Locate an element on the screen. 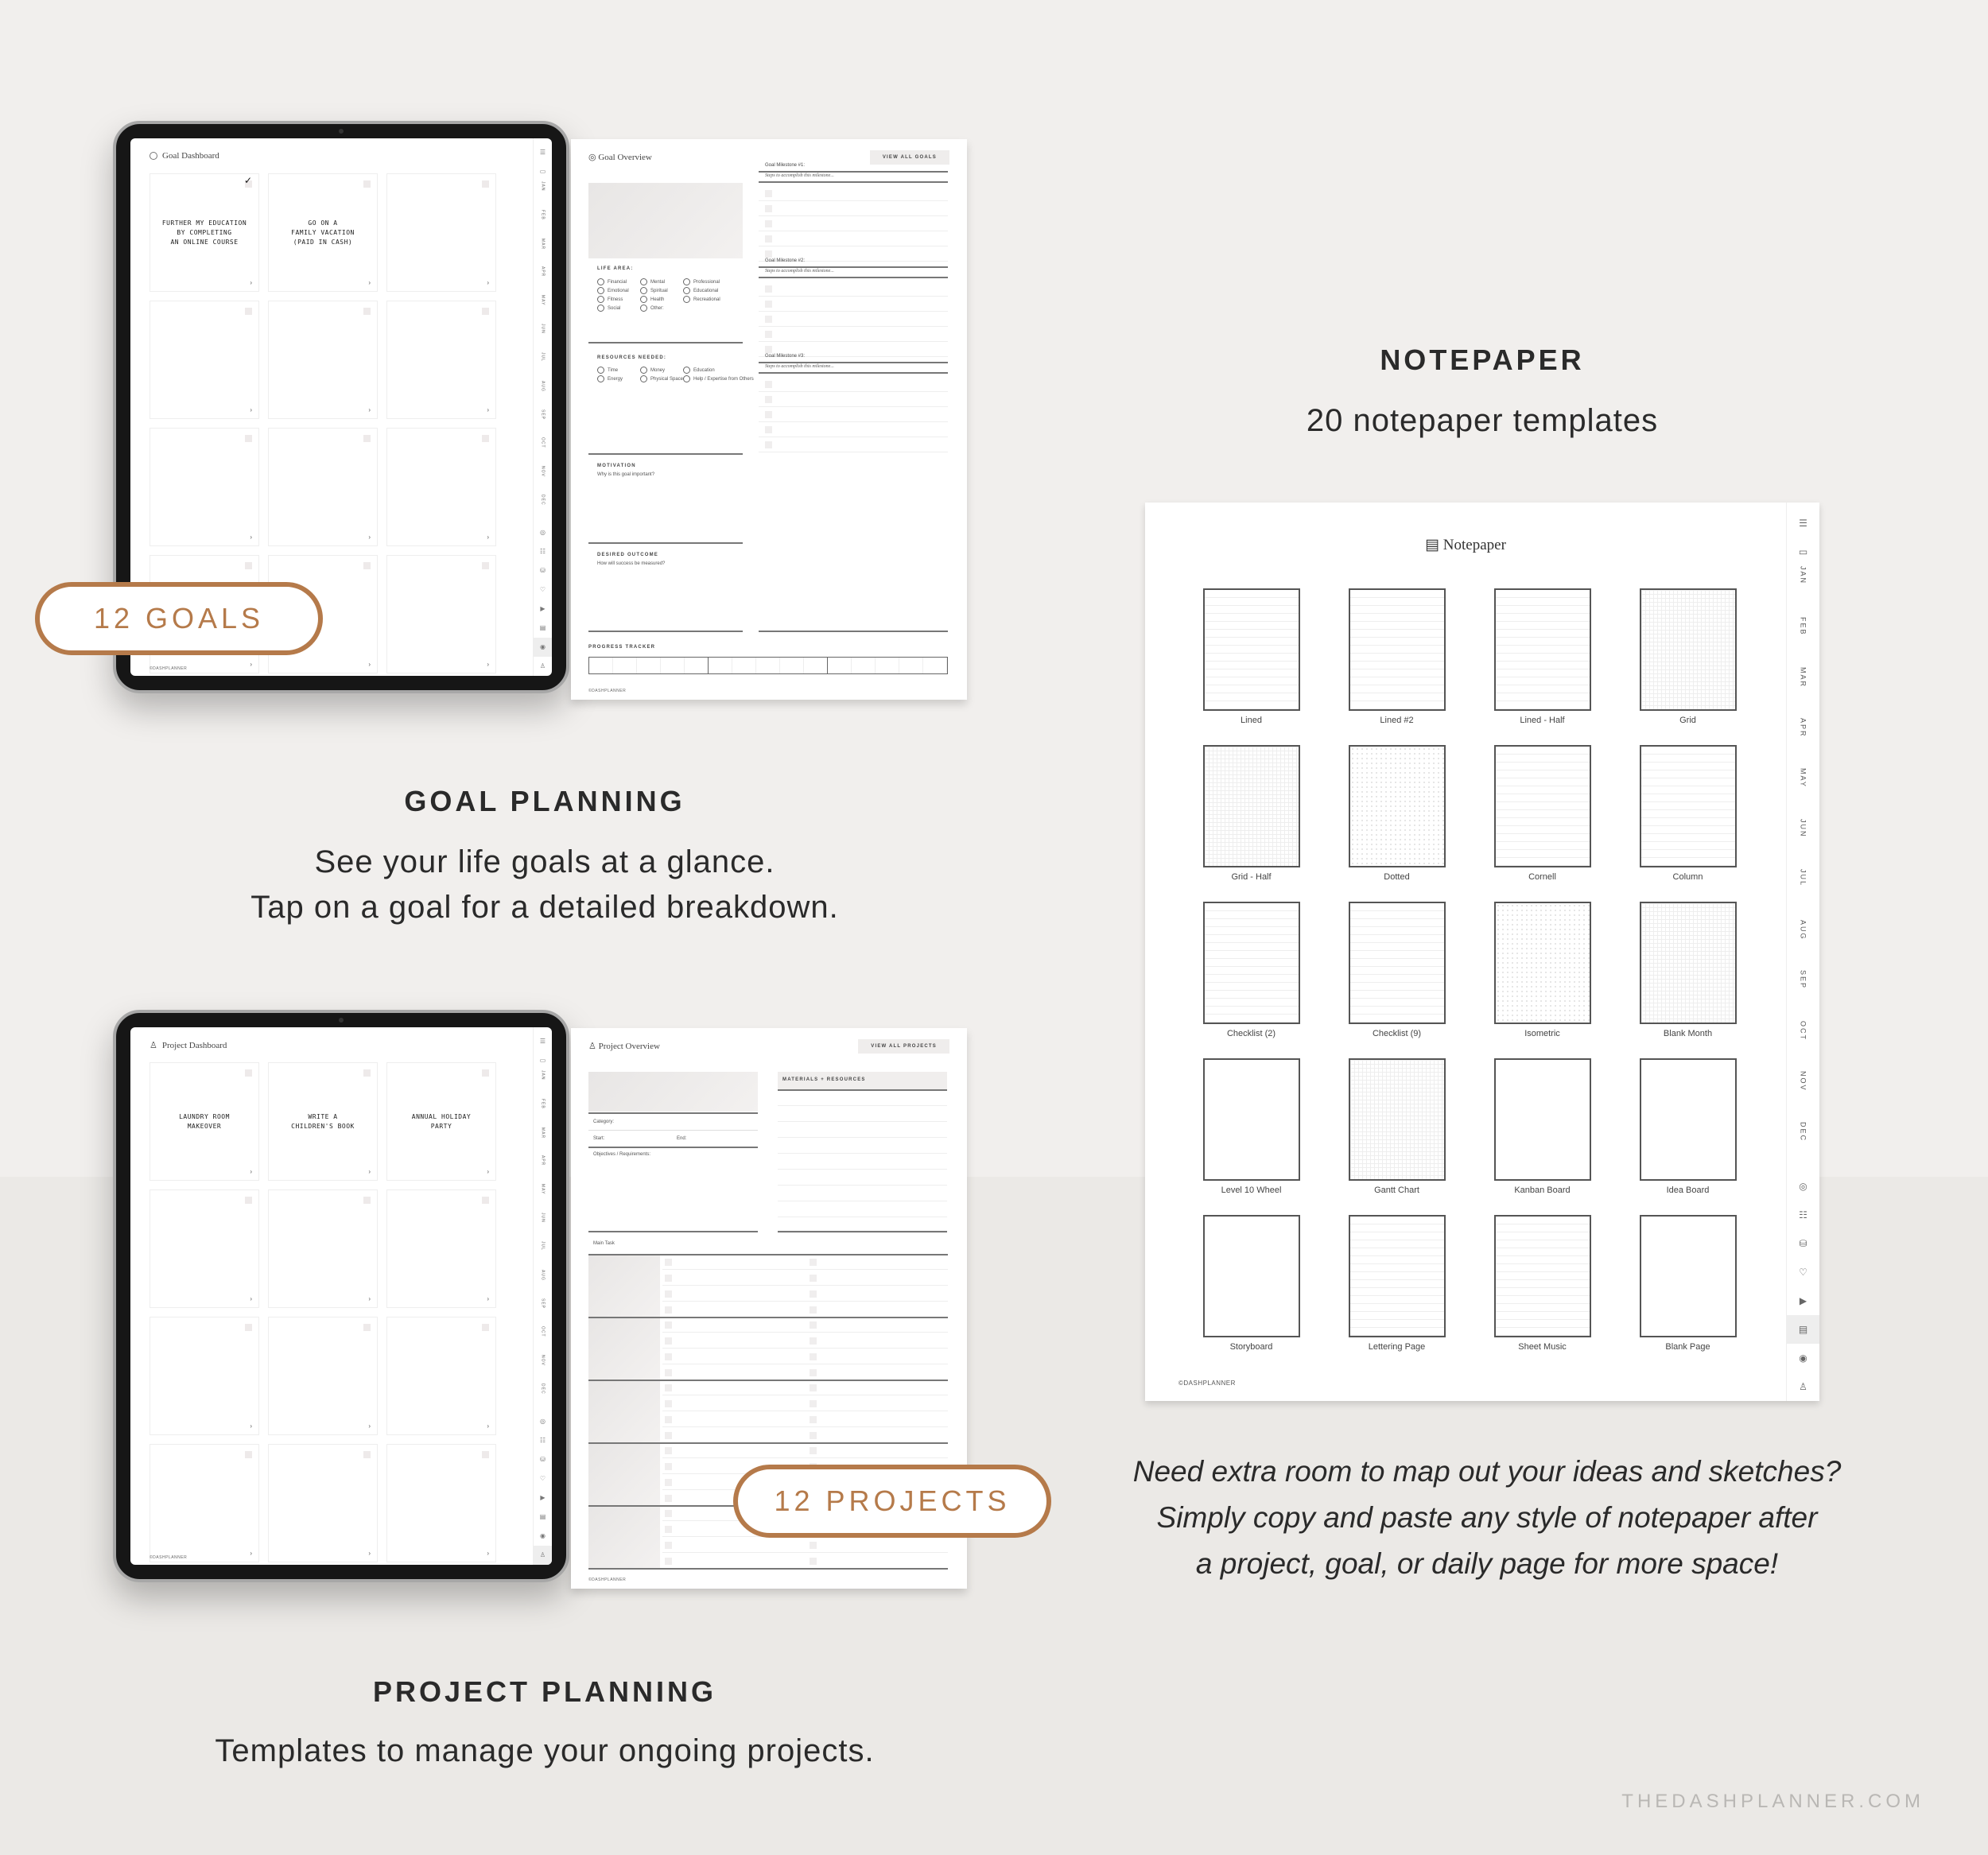 The height and width of the screenshot is (1855, 1988). nav-icon: ▤ is located at coordinates (543, 1517).